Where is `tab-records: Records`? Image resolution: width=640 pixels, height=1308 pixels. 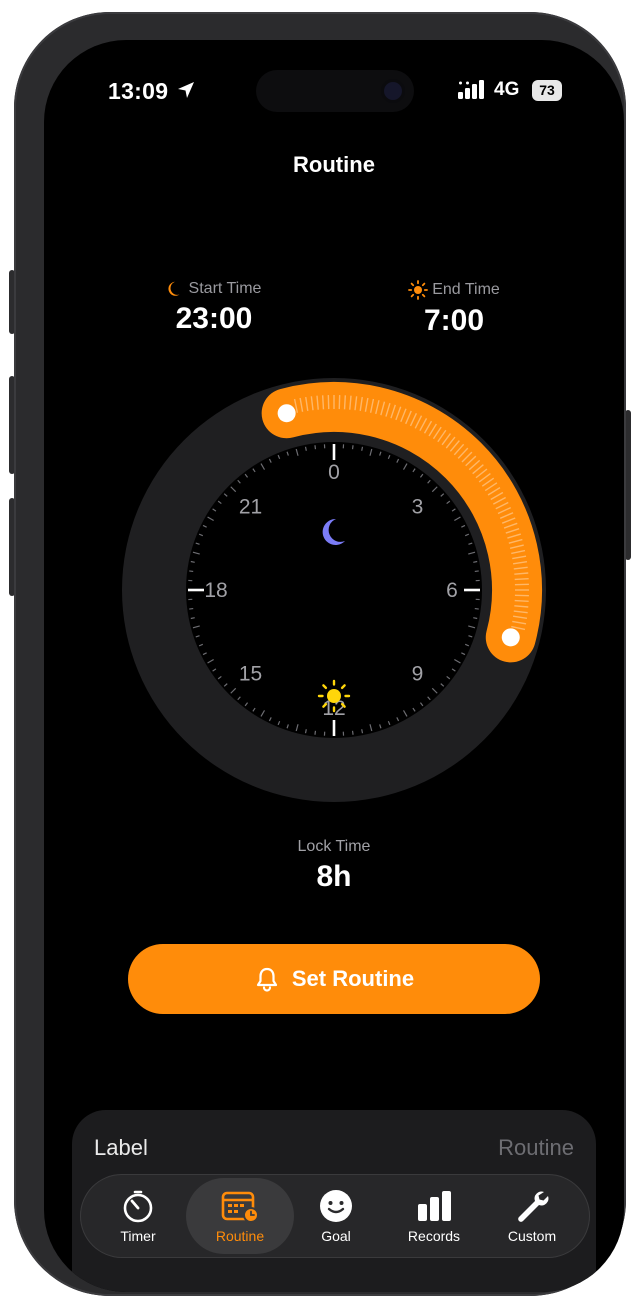
tab-records: Records is located at coordinates (434, 1216).